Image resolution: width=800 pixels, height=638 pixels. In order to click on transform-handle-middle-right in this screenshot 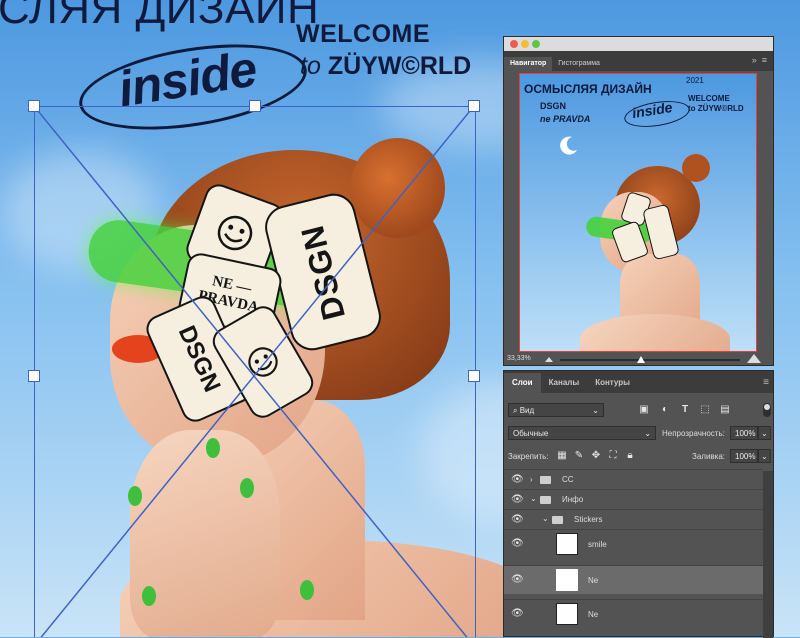, I will do `click(474, 376)`.